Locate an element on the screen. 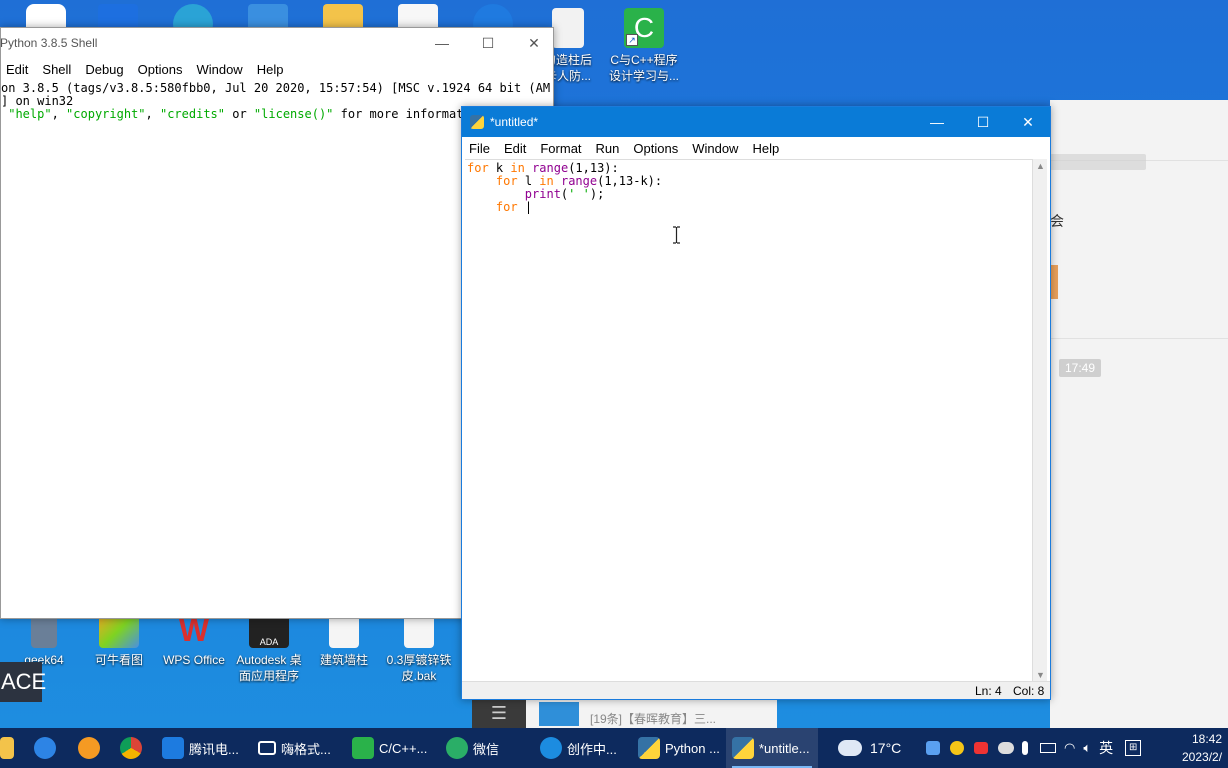  app-icon is located at coordinates (45, 748).